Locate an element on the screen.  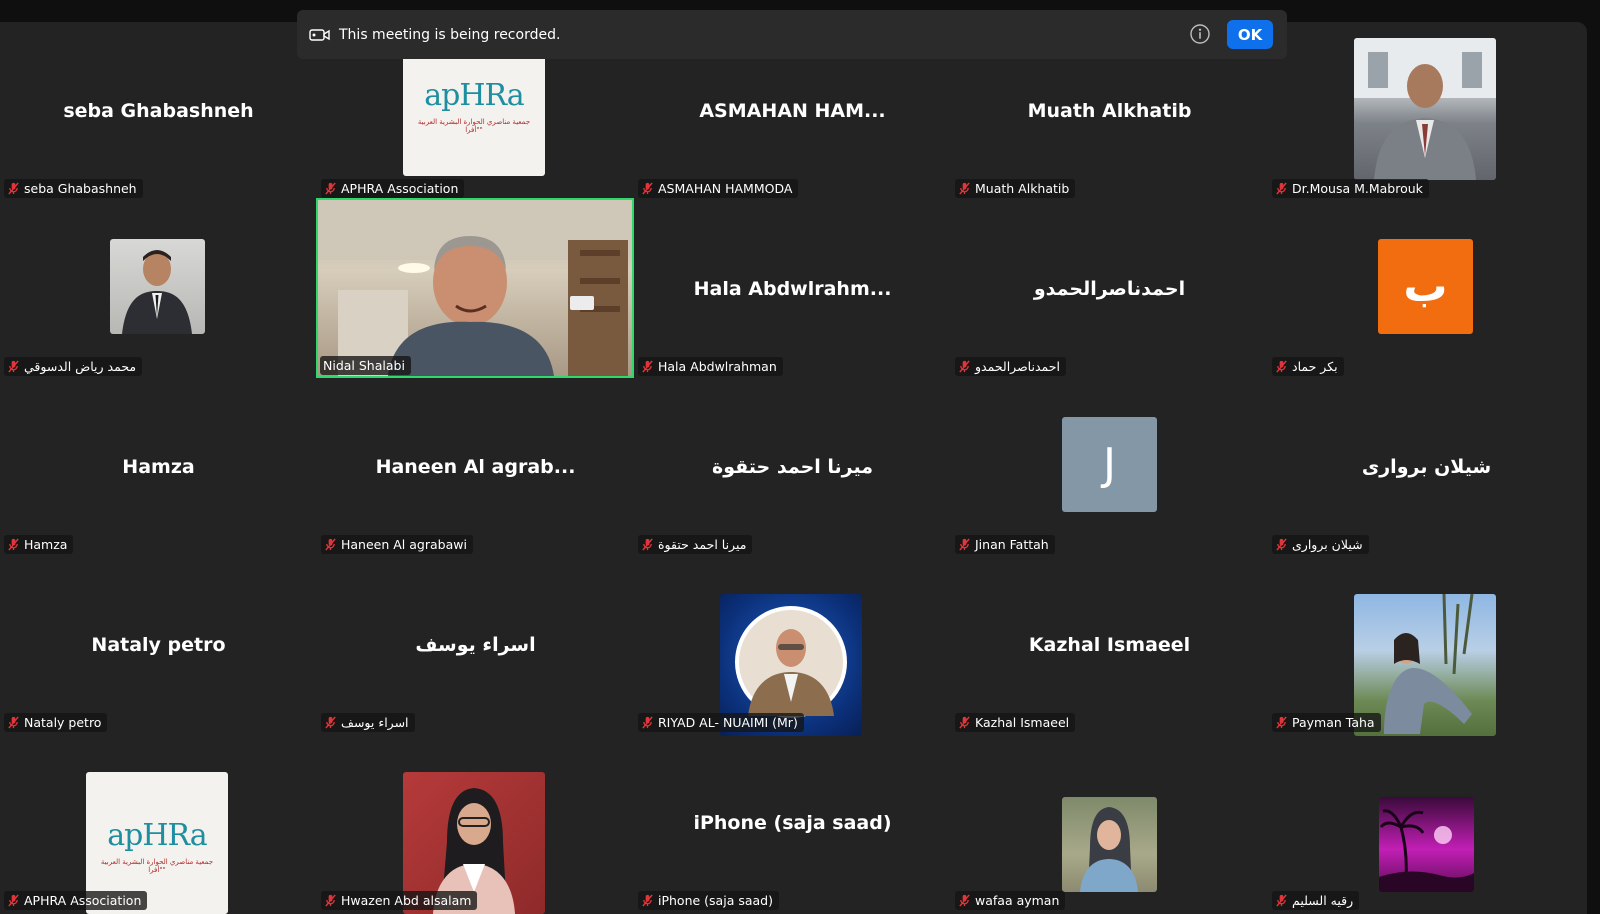
participant-video is located at coordinates (475, 288).